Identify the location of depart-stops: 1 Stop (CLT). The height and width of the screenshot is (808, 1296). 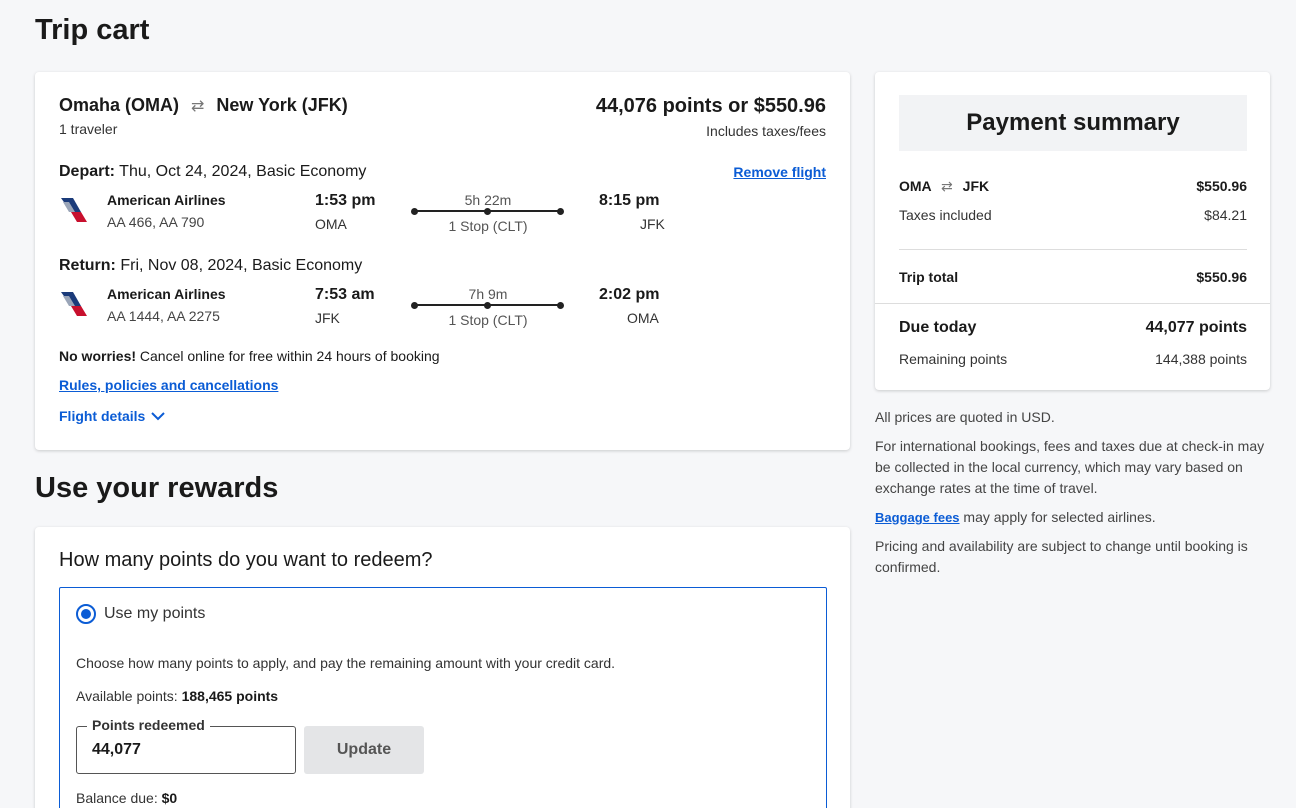
(488, 226).